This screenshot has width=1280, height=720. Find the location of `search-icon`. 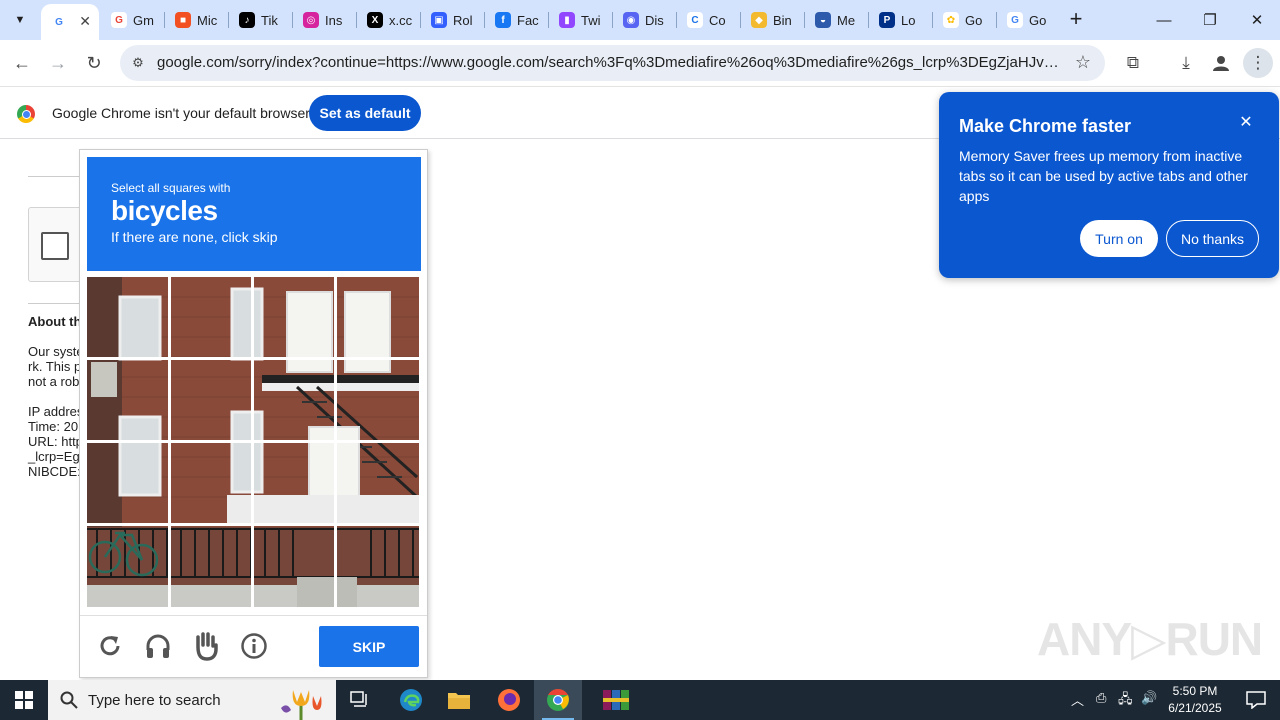

search-icon is located at coordinates (69, 700).